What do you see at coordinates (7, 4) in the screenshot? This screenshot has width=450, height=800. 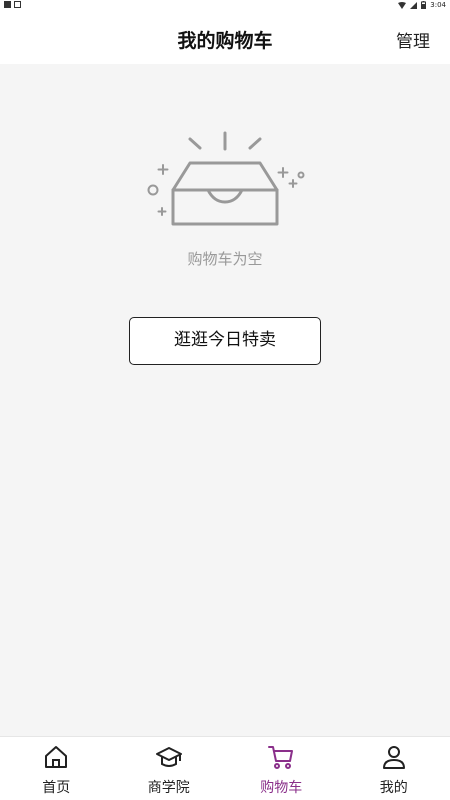 I see `notification-icon` at bounding box center [7, 4].